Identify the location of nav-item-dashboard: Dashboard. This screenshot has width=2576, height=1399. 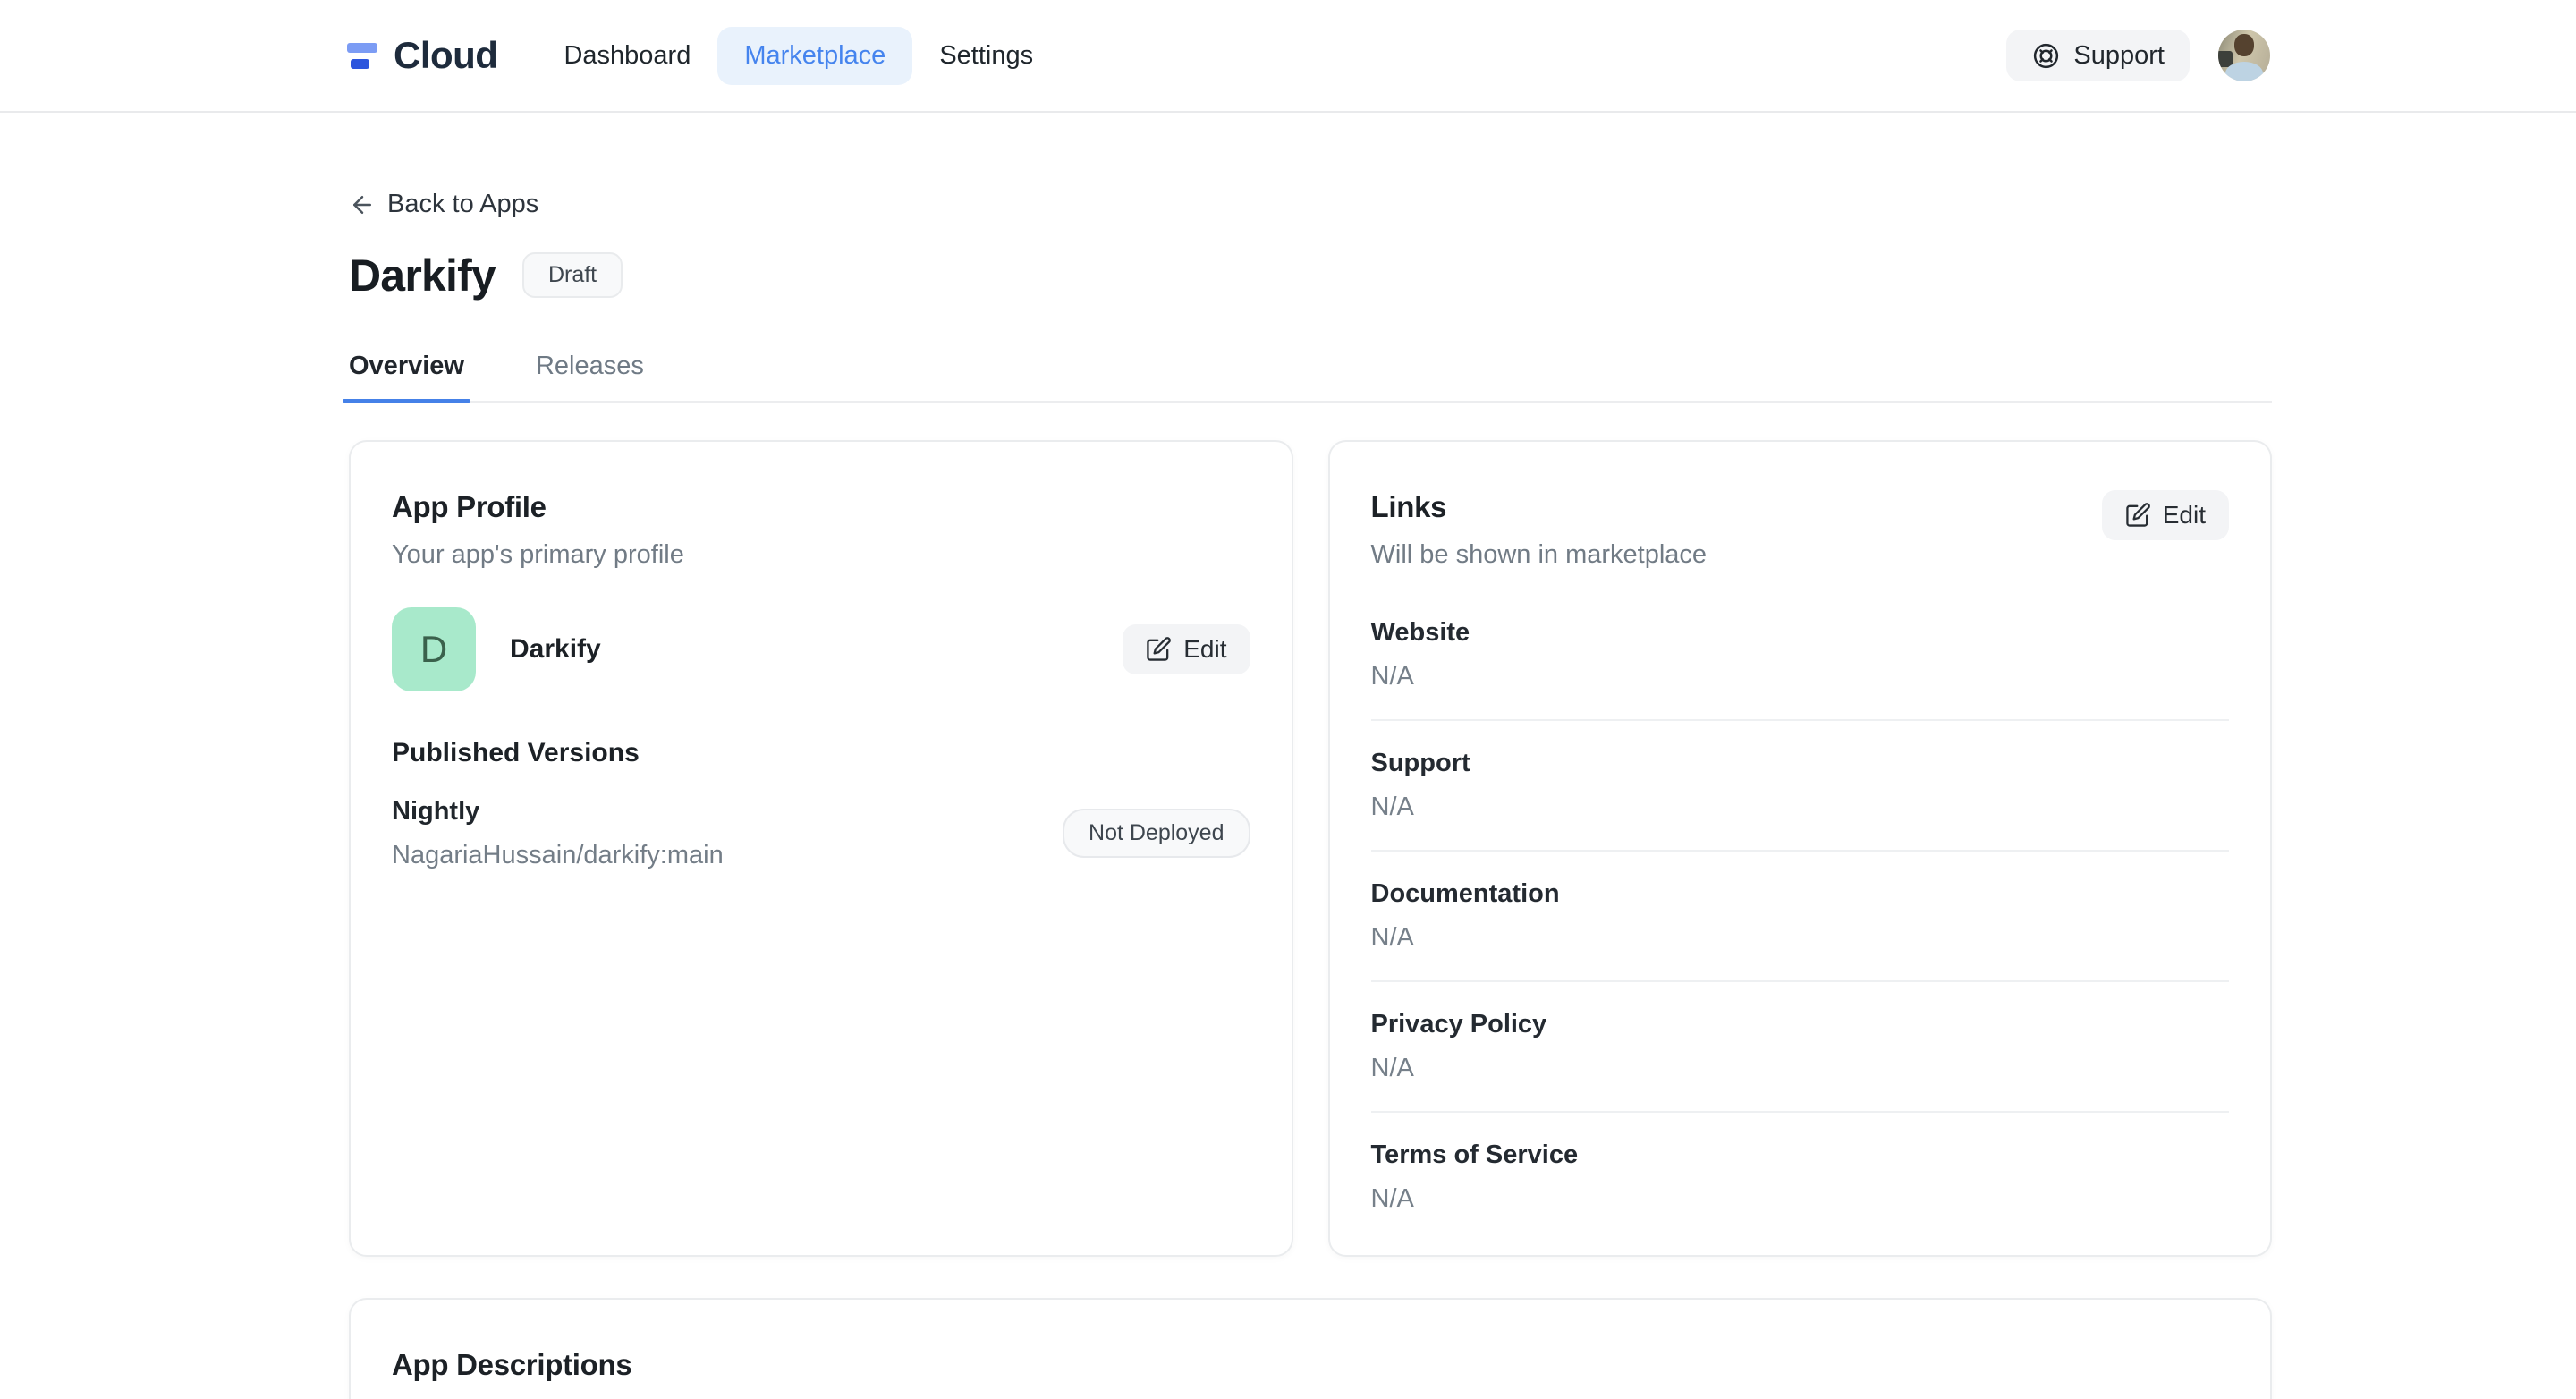
(627, 56).